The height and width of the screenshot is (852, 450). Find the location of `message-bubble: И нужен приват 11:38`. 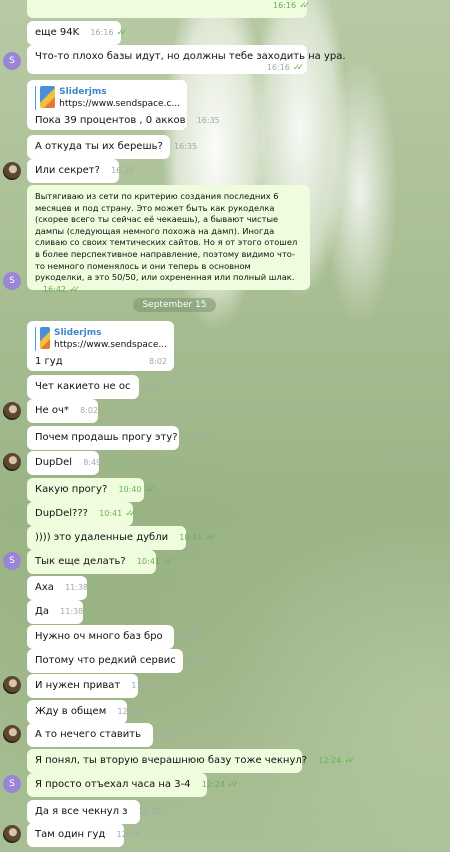

message-bubble: И нужен приват 11:38 is located at coordinates (90, 686).